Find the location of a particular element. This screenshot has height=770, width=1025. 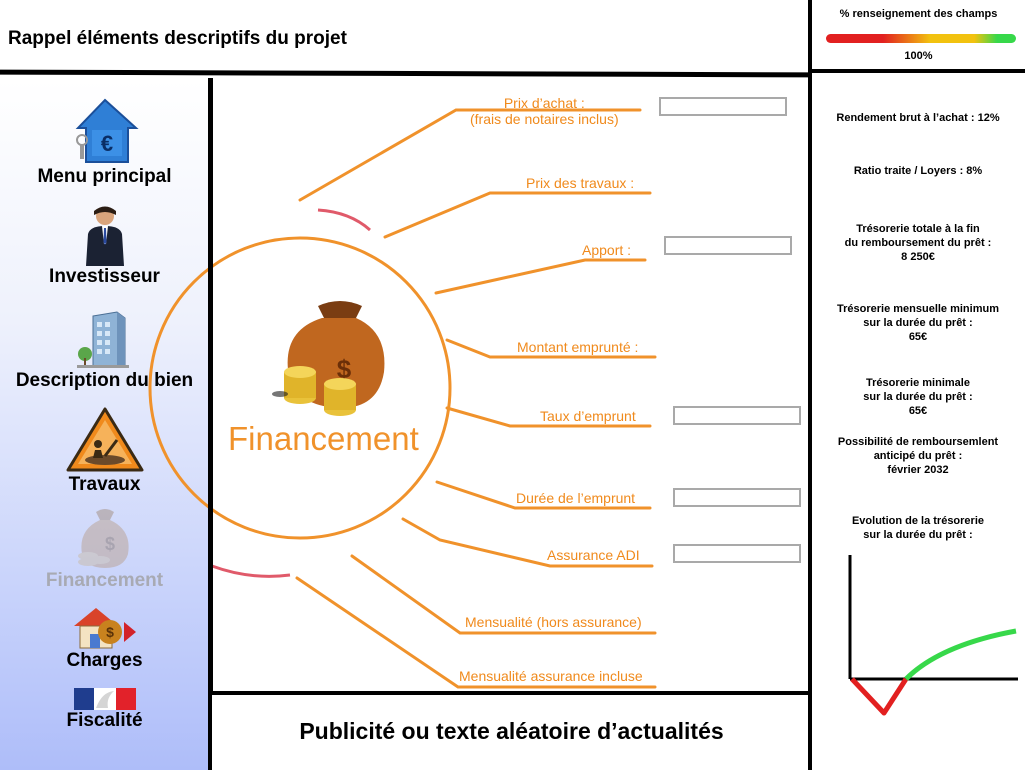

apport-input is located at coordinates (728, 245).